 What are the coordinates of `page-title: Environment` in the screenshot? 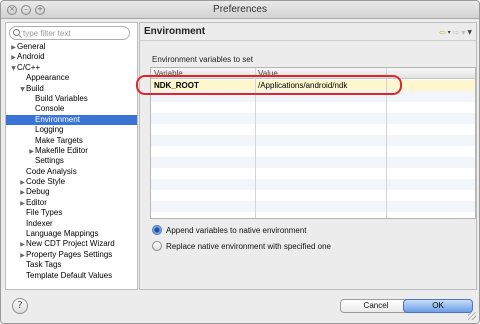 It's located at (175, 31).